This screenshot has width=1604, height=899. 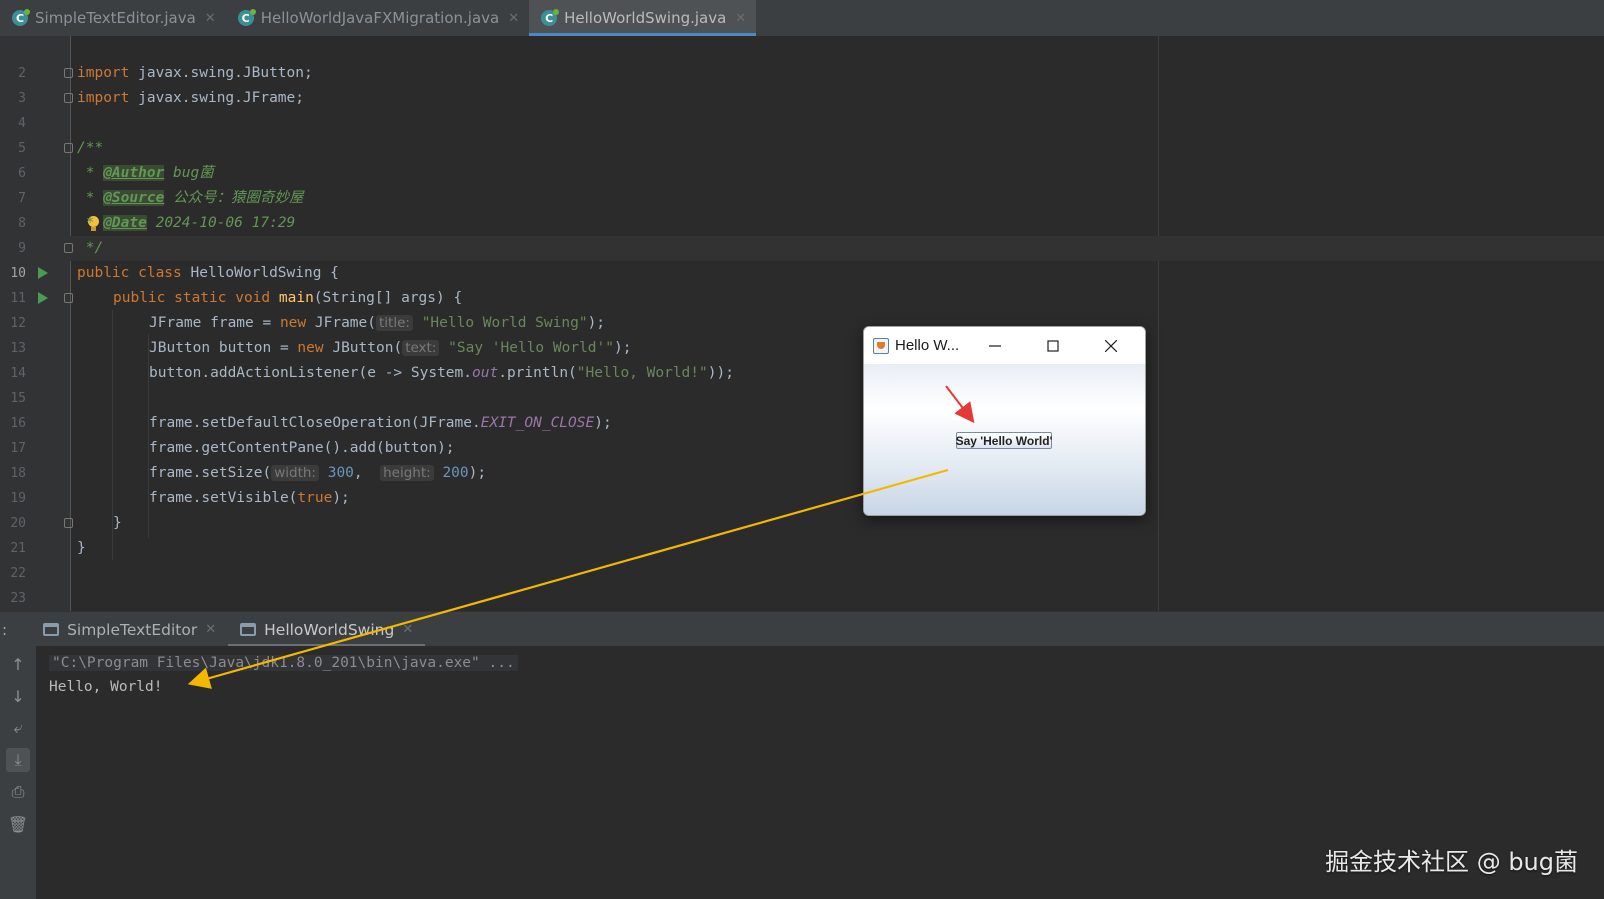 I want to click on close-icon, so click(x=1111, y=345).